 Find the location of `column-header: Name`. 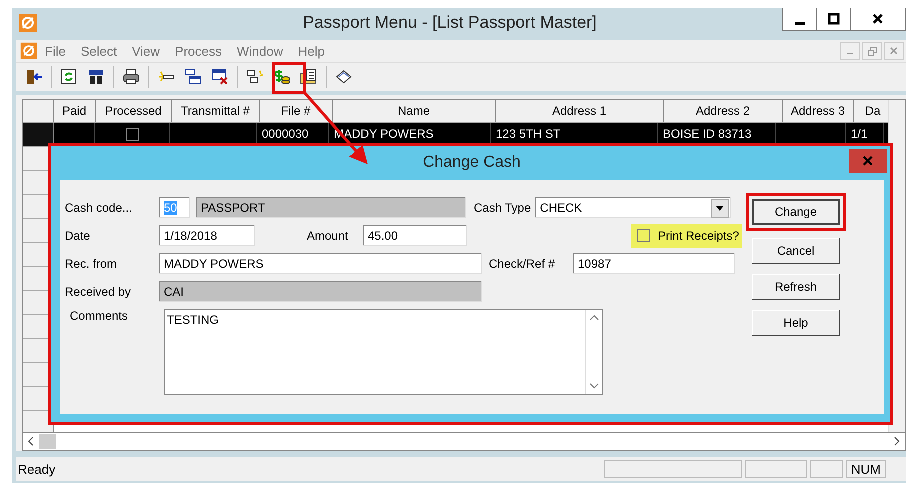

column-header: Name is located at coordinates (414, 111).